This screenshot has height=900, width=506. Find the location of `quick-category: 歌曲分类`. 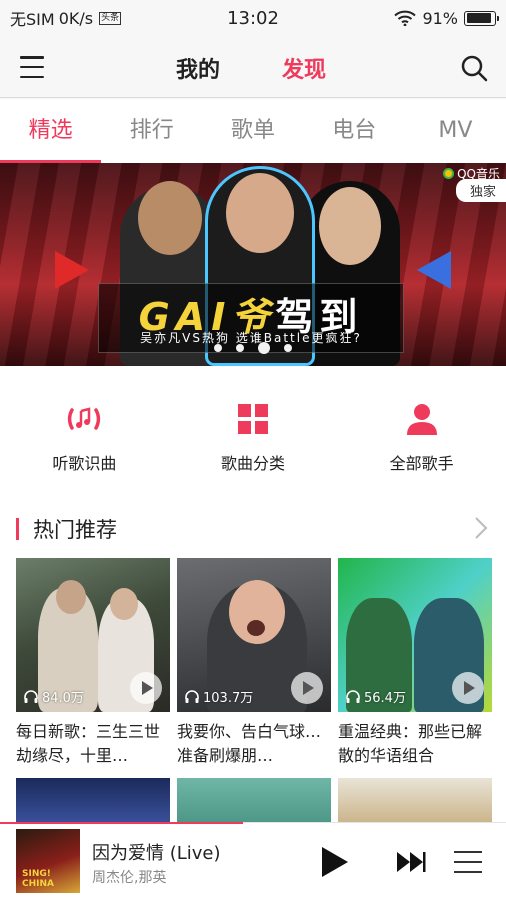

quick-category: 歌曲分类 is located at coordinates (253, 429).